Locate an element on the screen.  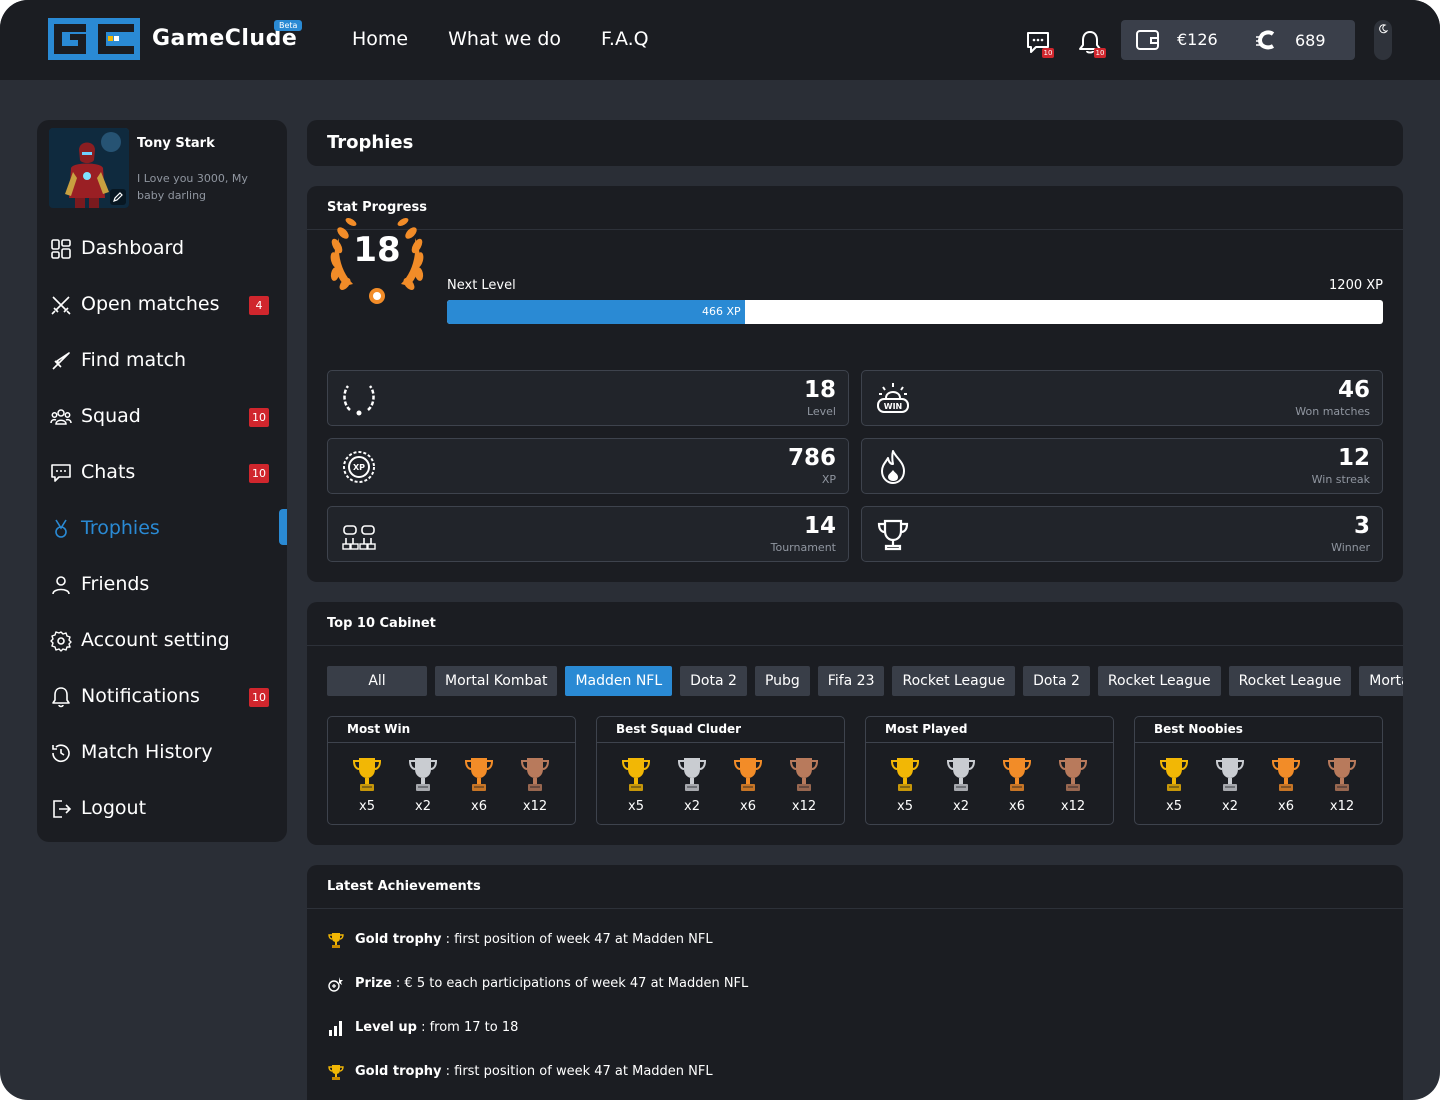
cabinet-card: Best Noobies x5 x2 x6 x12 is located at coordinates (1258, 770).